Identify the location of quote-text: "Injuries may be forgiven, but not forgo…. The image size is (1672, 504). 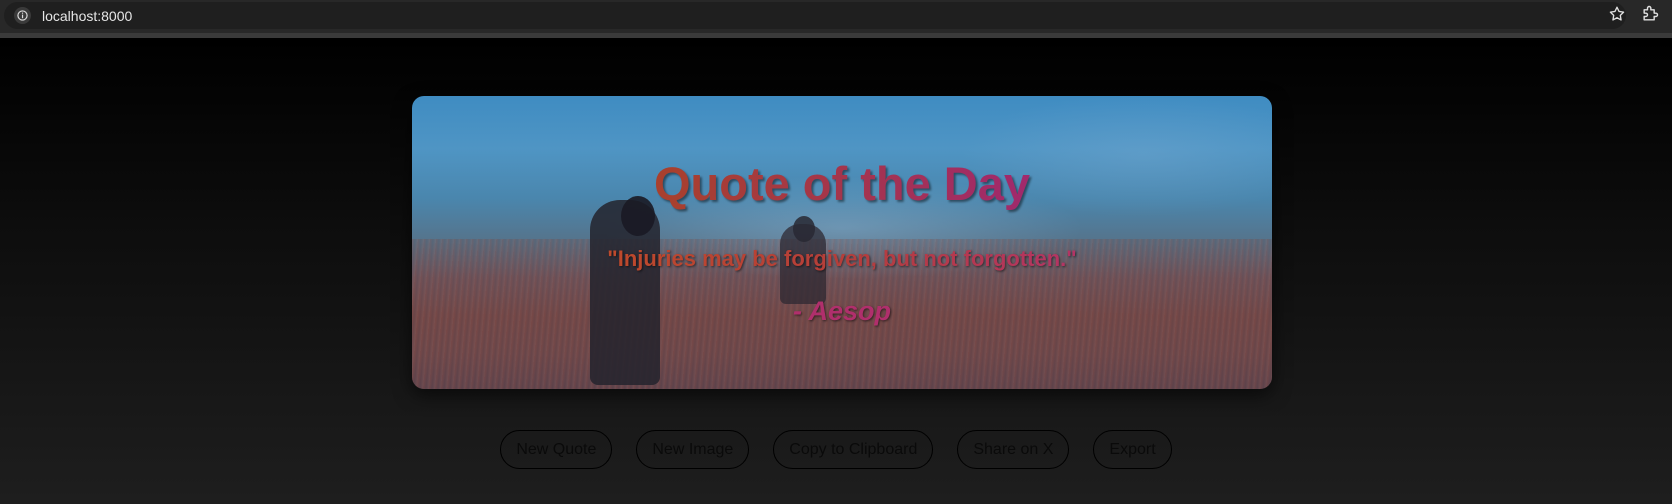
(842, 259).